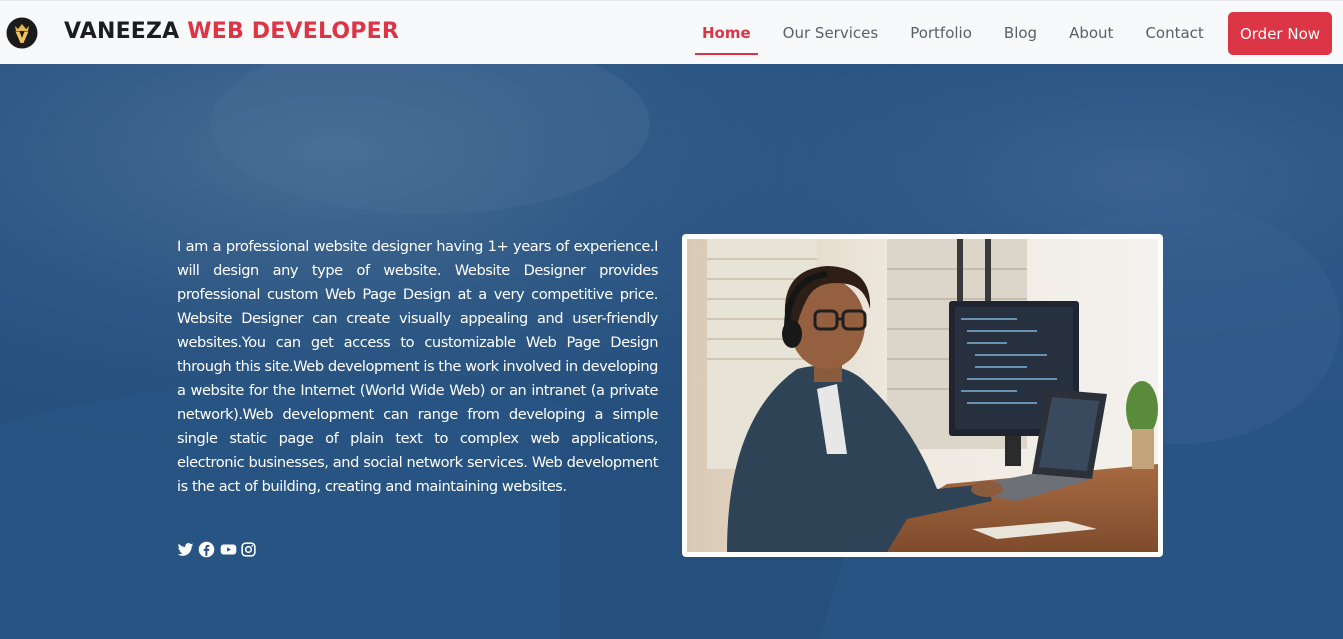  Describe the element at coordinates (185, 549) in the screenshot. I see `twitter-icon` at that location.